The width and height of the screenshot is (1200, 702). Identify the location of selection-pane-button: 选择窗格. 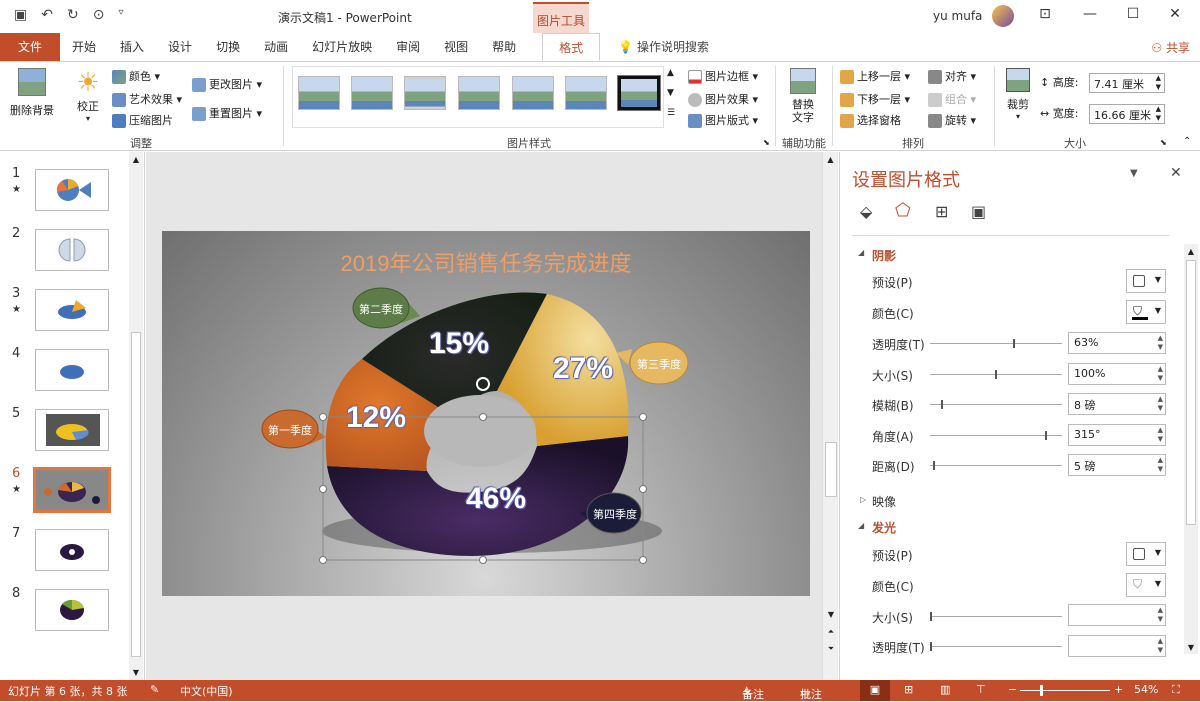
(870, 120).